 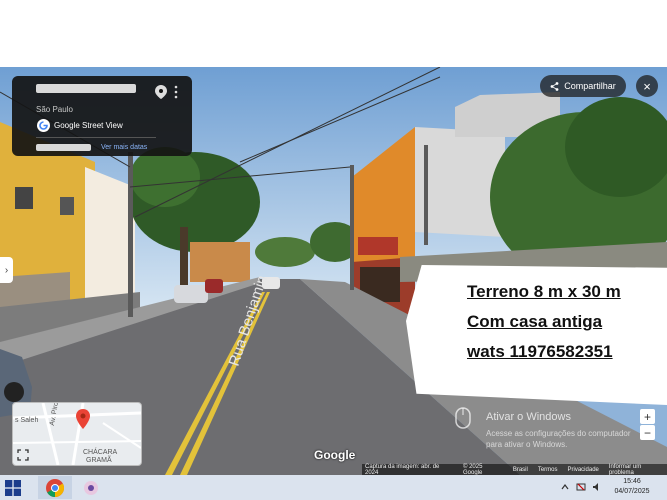 I want to click on chrome-taskbar-button, so click(x=55, y=487).